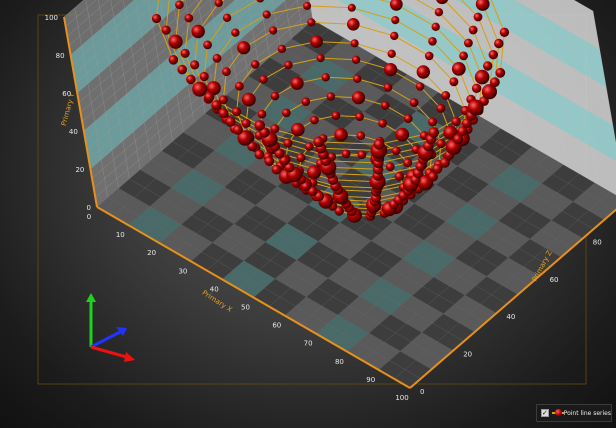  Describe the element at coordinates (597, 242) in the screenshot. I see `z-axis-tick-label: 80` at that location.